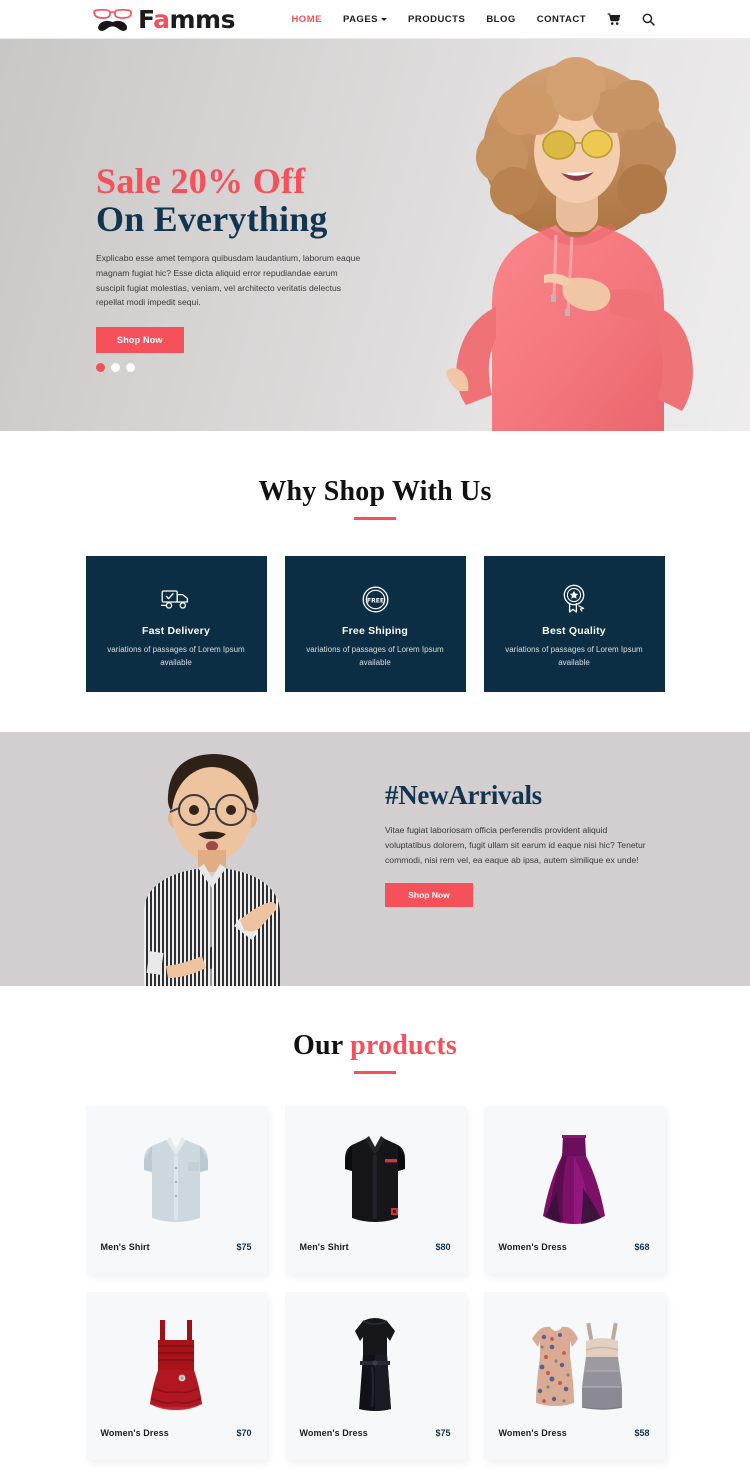  I want to click on why-shop-title: Why Shop With Us, so click(375, 491).